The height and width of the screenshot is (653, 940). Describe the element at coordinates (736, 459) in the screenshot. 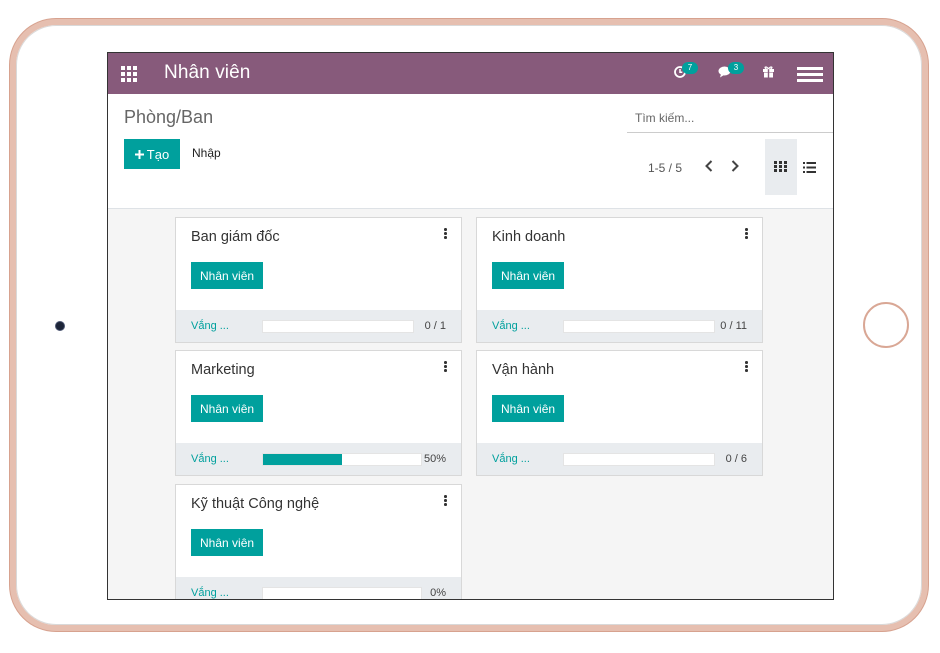

I see `progress-value: 0 / 6` at that location.